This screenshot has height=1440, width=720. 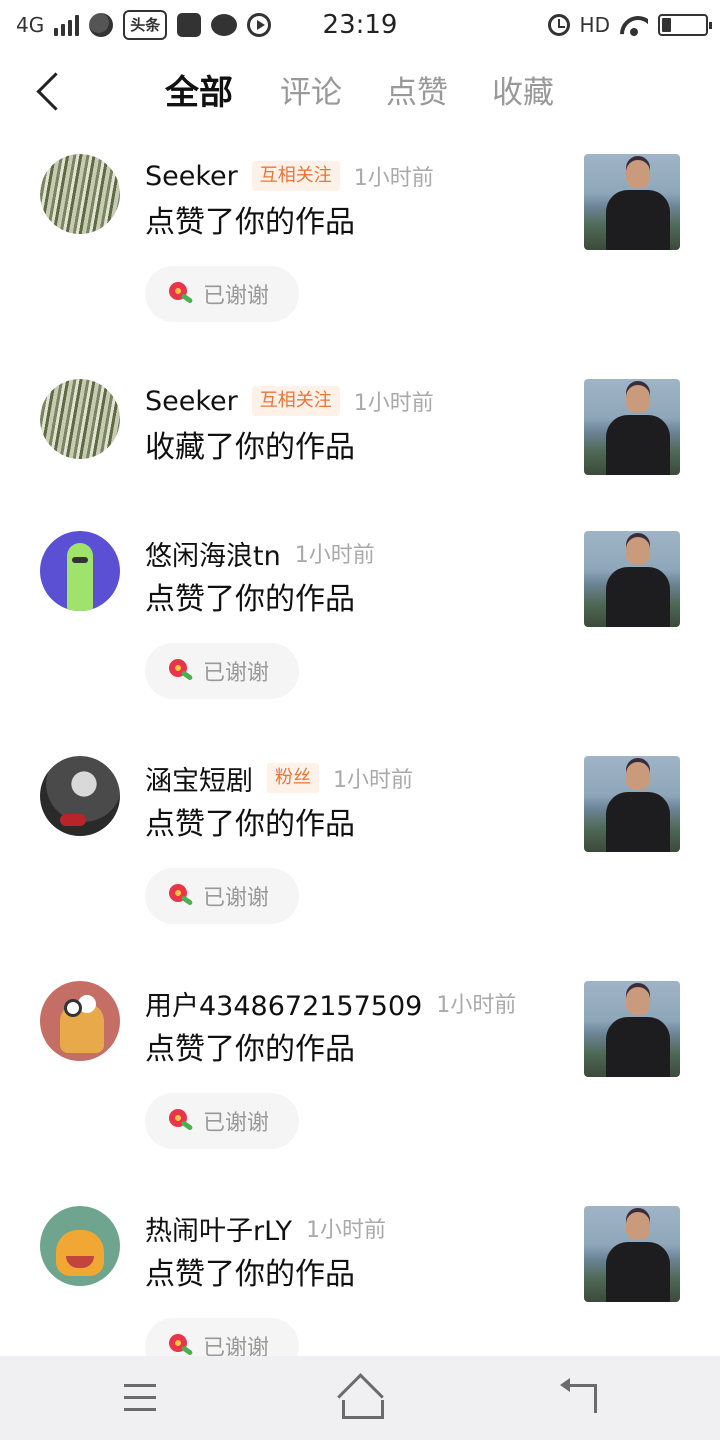 I want to click on tab-comments: 评论, so click(x=311, y=93).